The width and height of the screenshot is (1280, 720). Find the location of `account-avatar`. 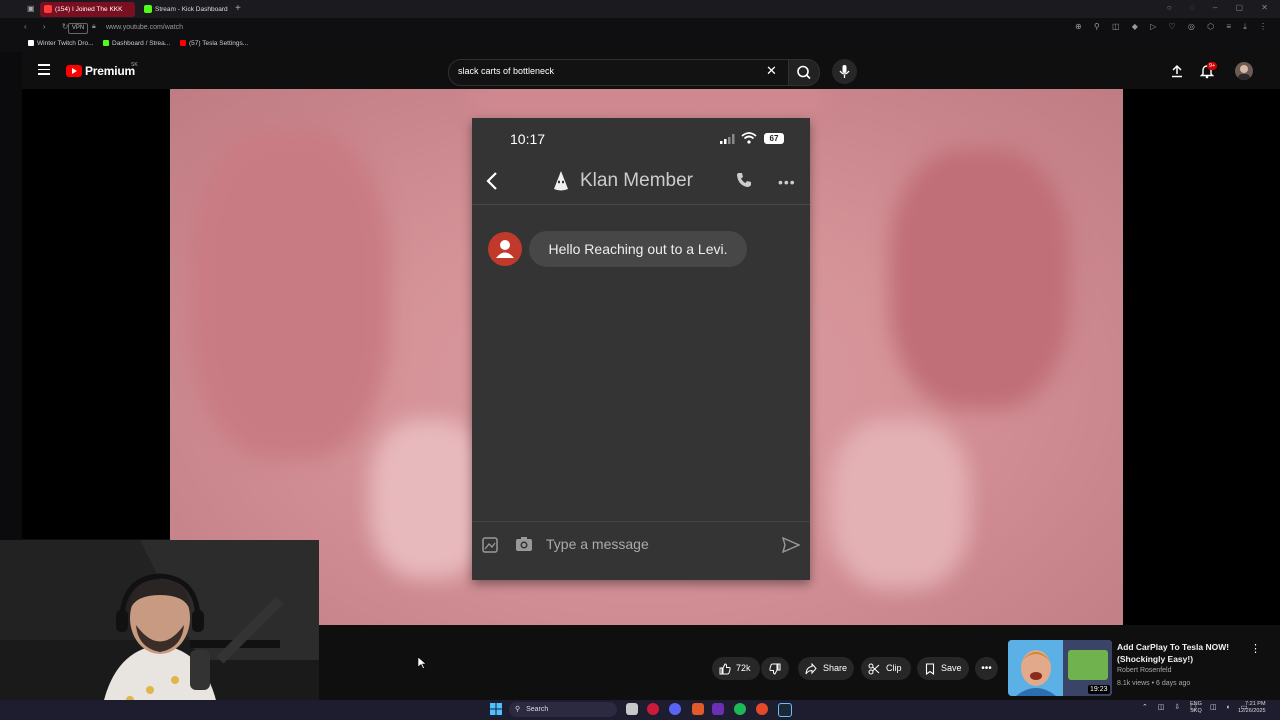

account-avatar is located at coordinates (1244, 71).